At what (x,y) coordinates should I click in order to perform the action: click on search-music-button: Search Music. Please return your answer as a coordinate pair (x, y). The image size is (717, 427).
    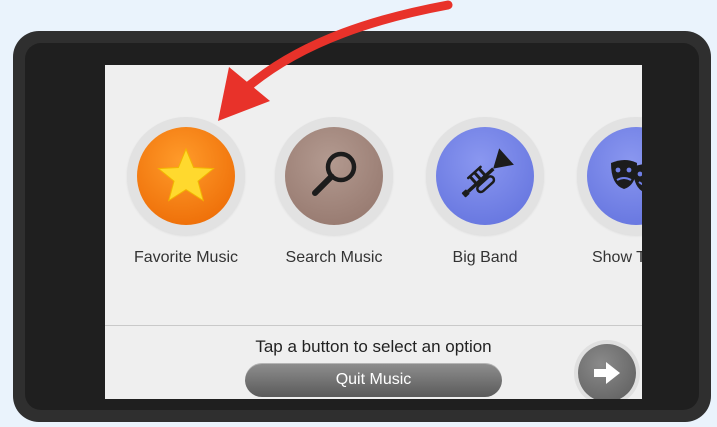
    Looking at the image, I should click on (334, 192).